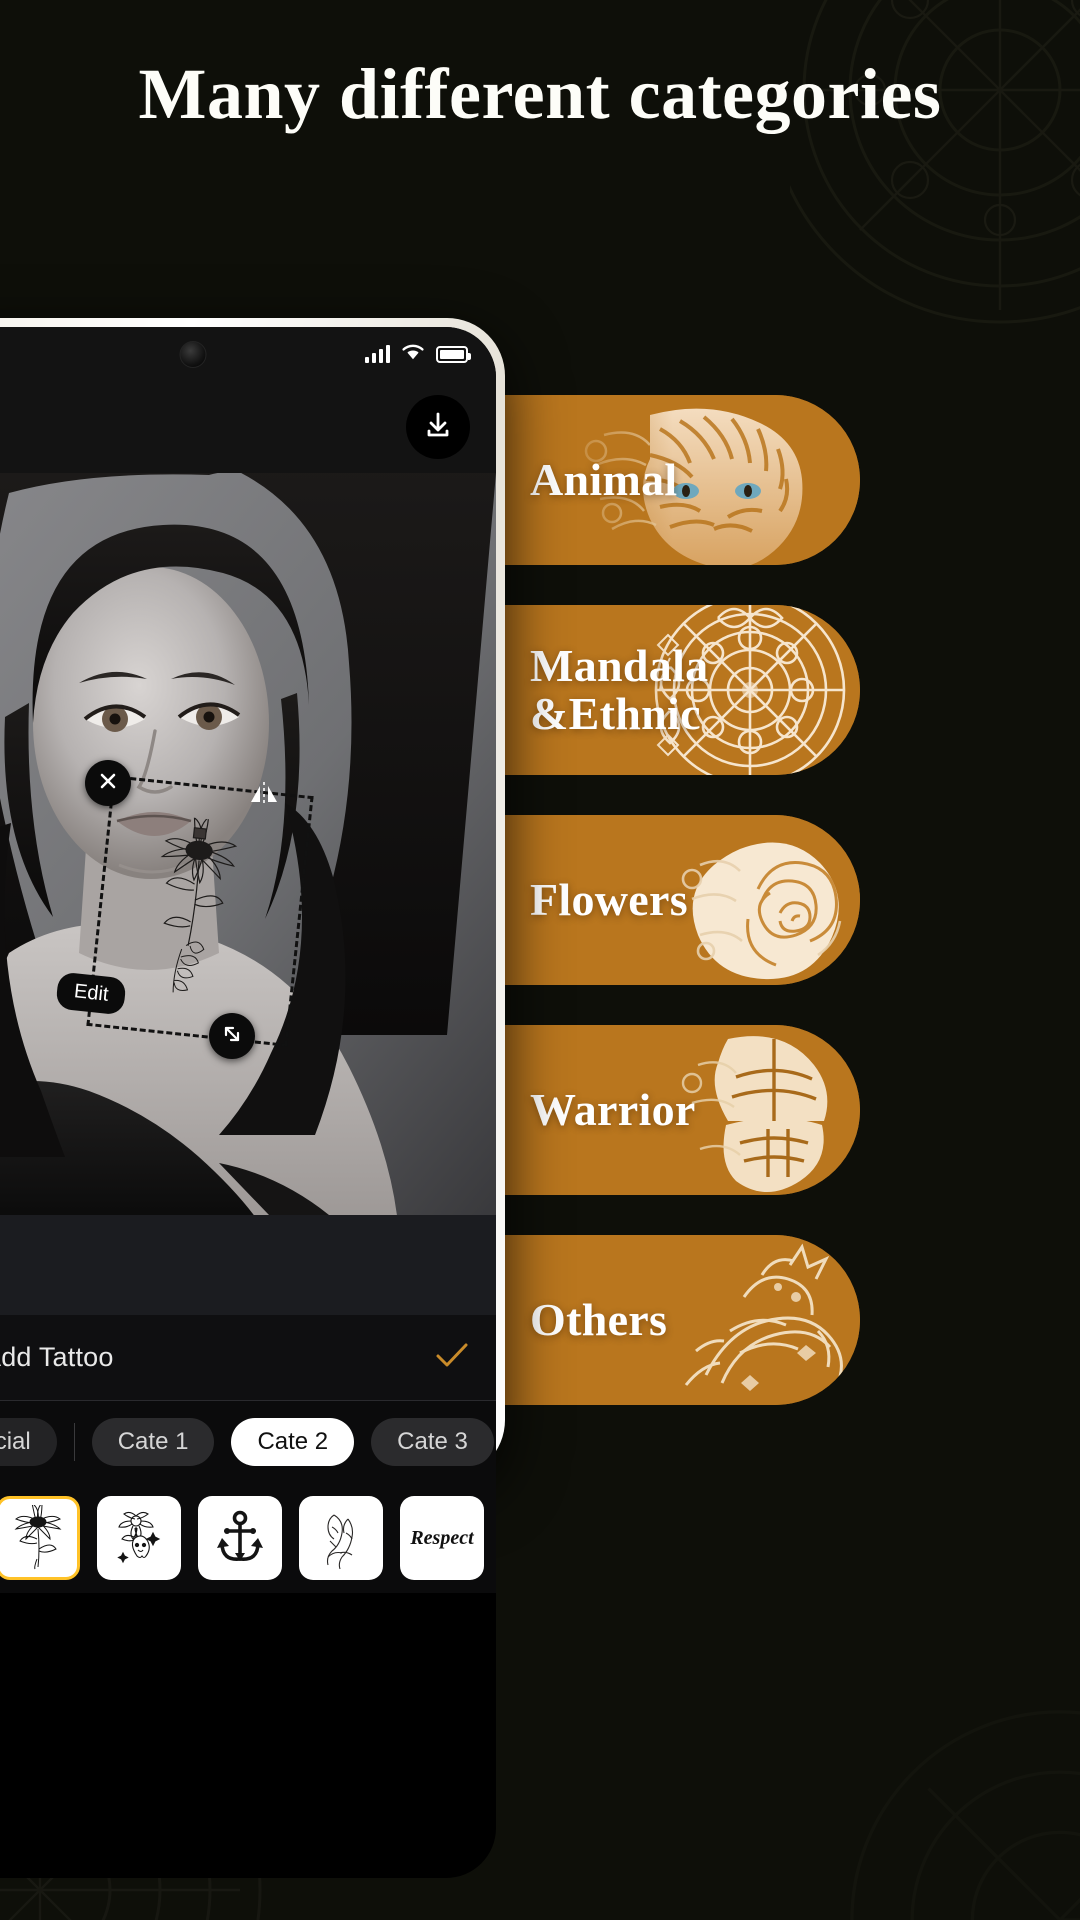  What do you see at coordinates (57, 1357) in the screenshot?
I see `add-tattoo-label: Add Tattoo` at bounding box center [57, 1357].